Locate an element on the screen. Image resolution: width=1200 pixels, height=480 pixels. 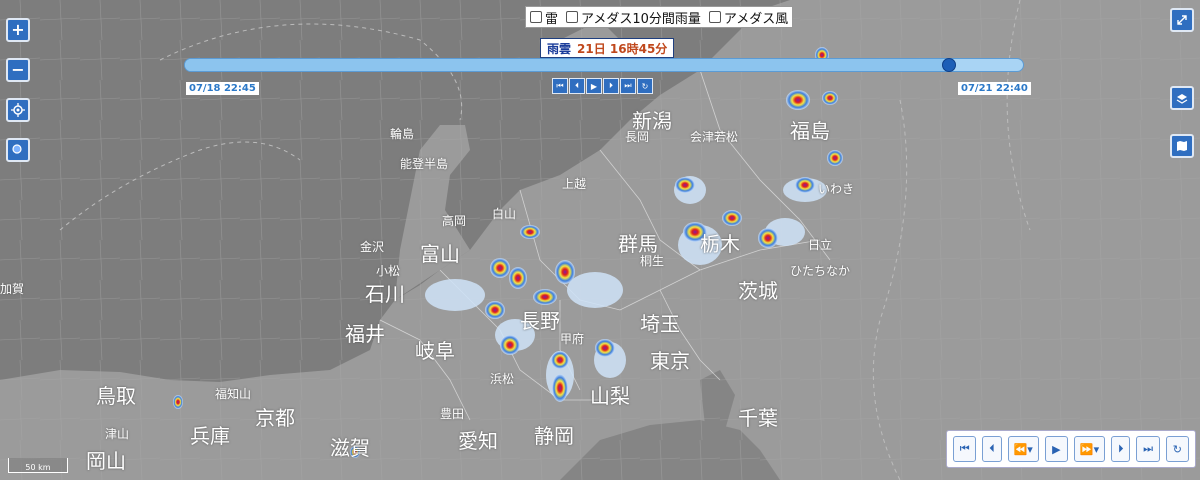
amedas-rain-label: アメダス10分間雨量 is located at coordinates (641, 19).